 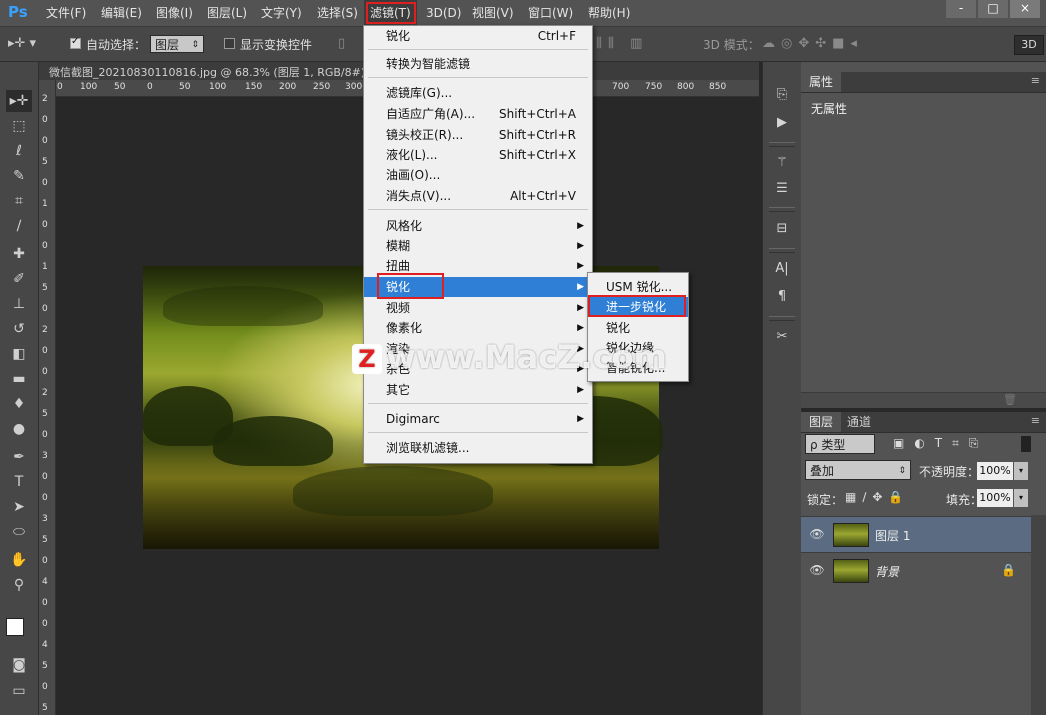 I want to click on menu-window: 窗口(W), so click(x=550, y=13).